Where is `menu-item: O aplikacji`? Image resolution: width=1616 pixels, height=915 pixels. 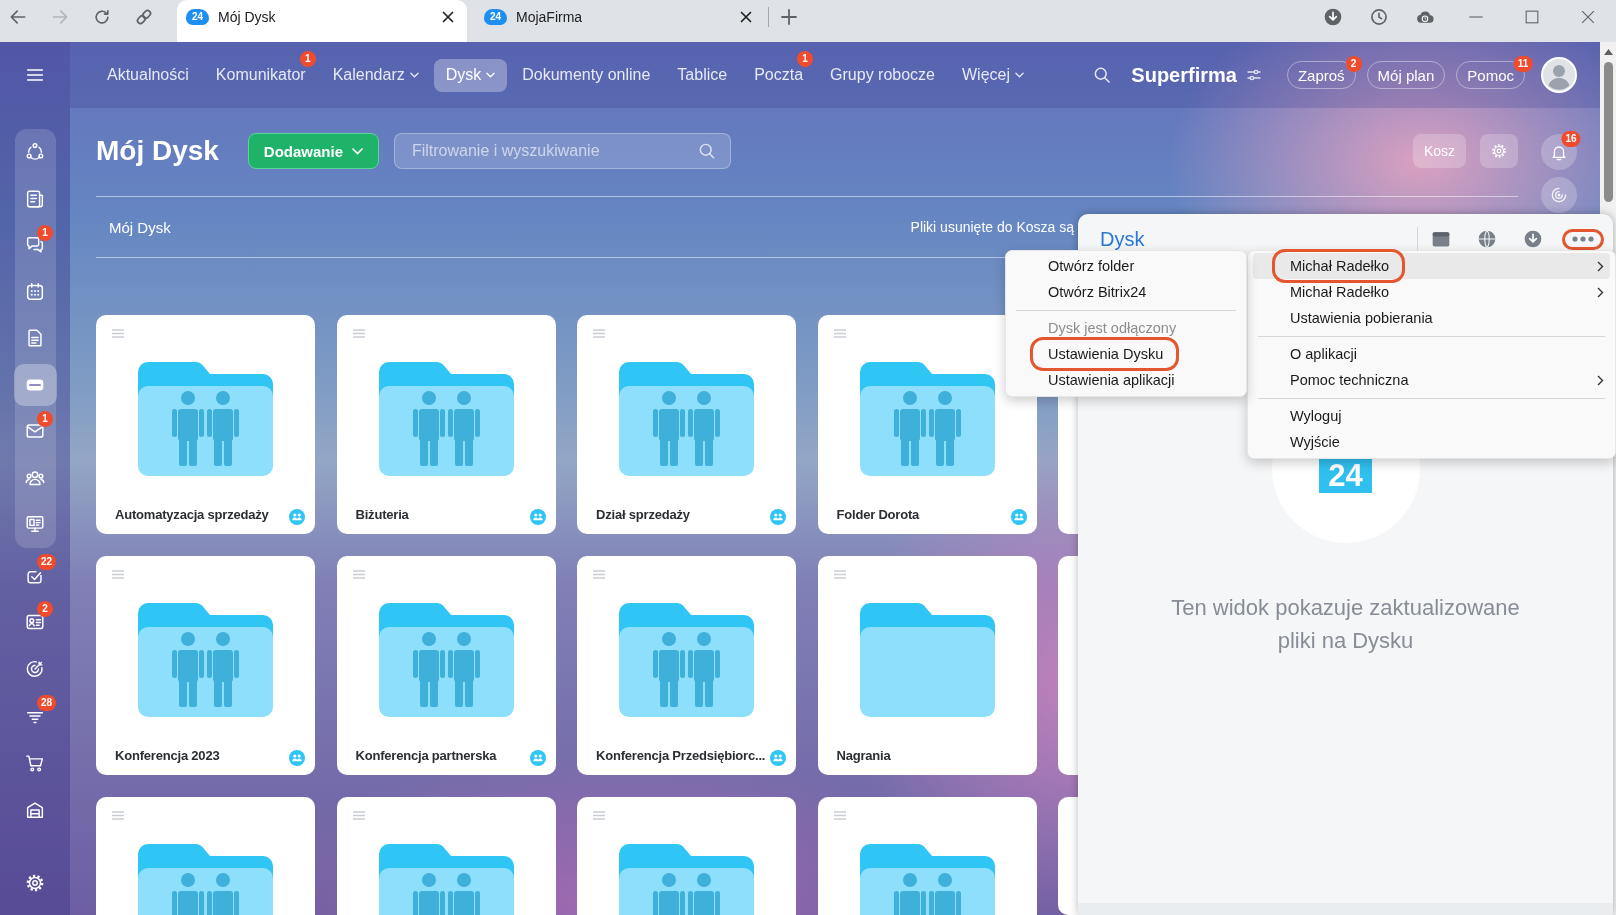
menu-item: O aplikacji is located at coordinates (1431, 354).